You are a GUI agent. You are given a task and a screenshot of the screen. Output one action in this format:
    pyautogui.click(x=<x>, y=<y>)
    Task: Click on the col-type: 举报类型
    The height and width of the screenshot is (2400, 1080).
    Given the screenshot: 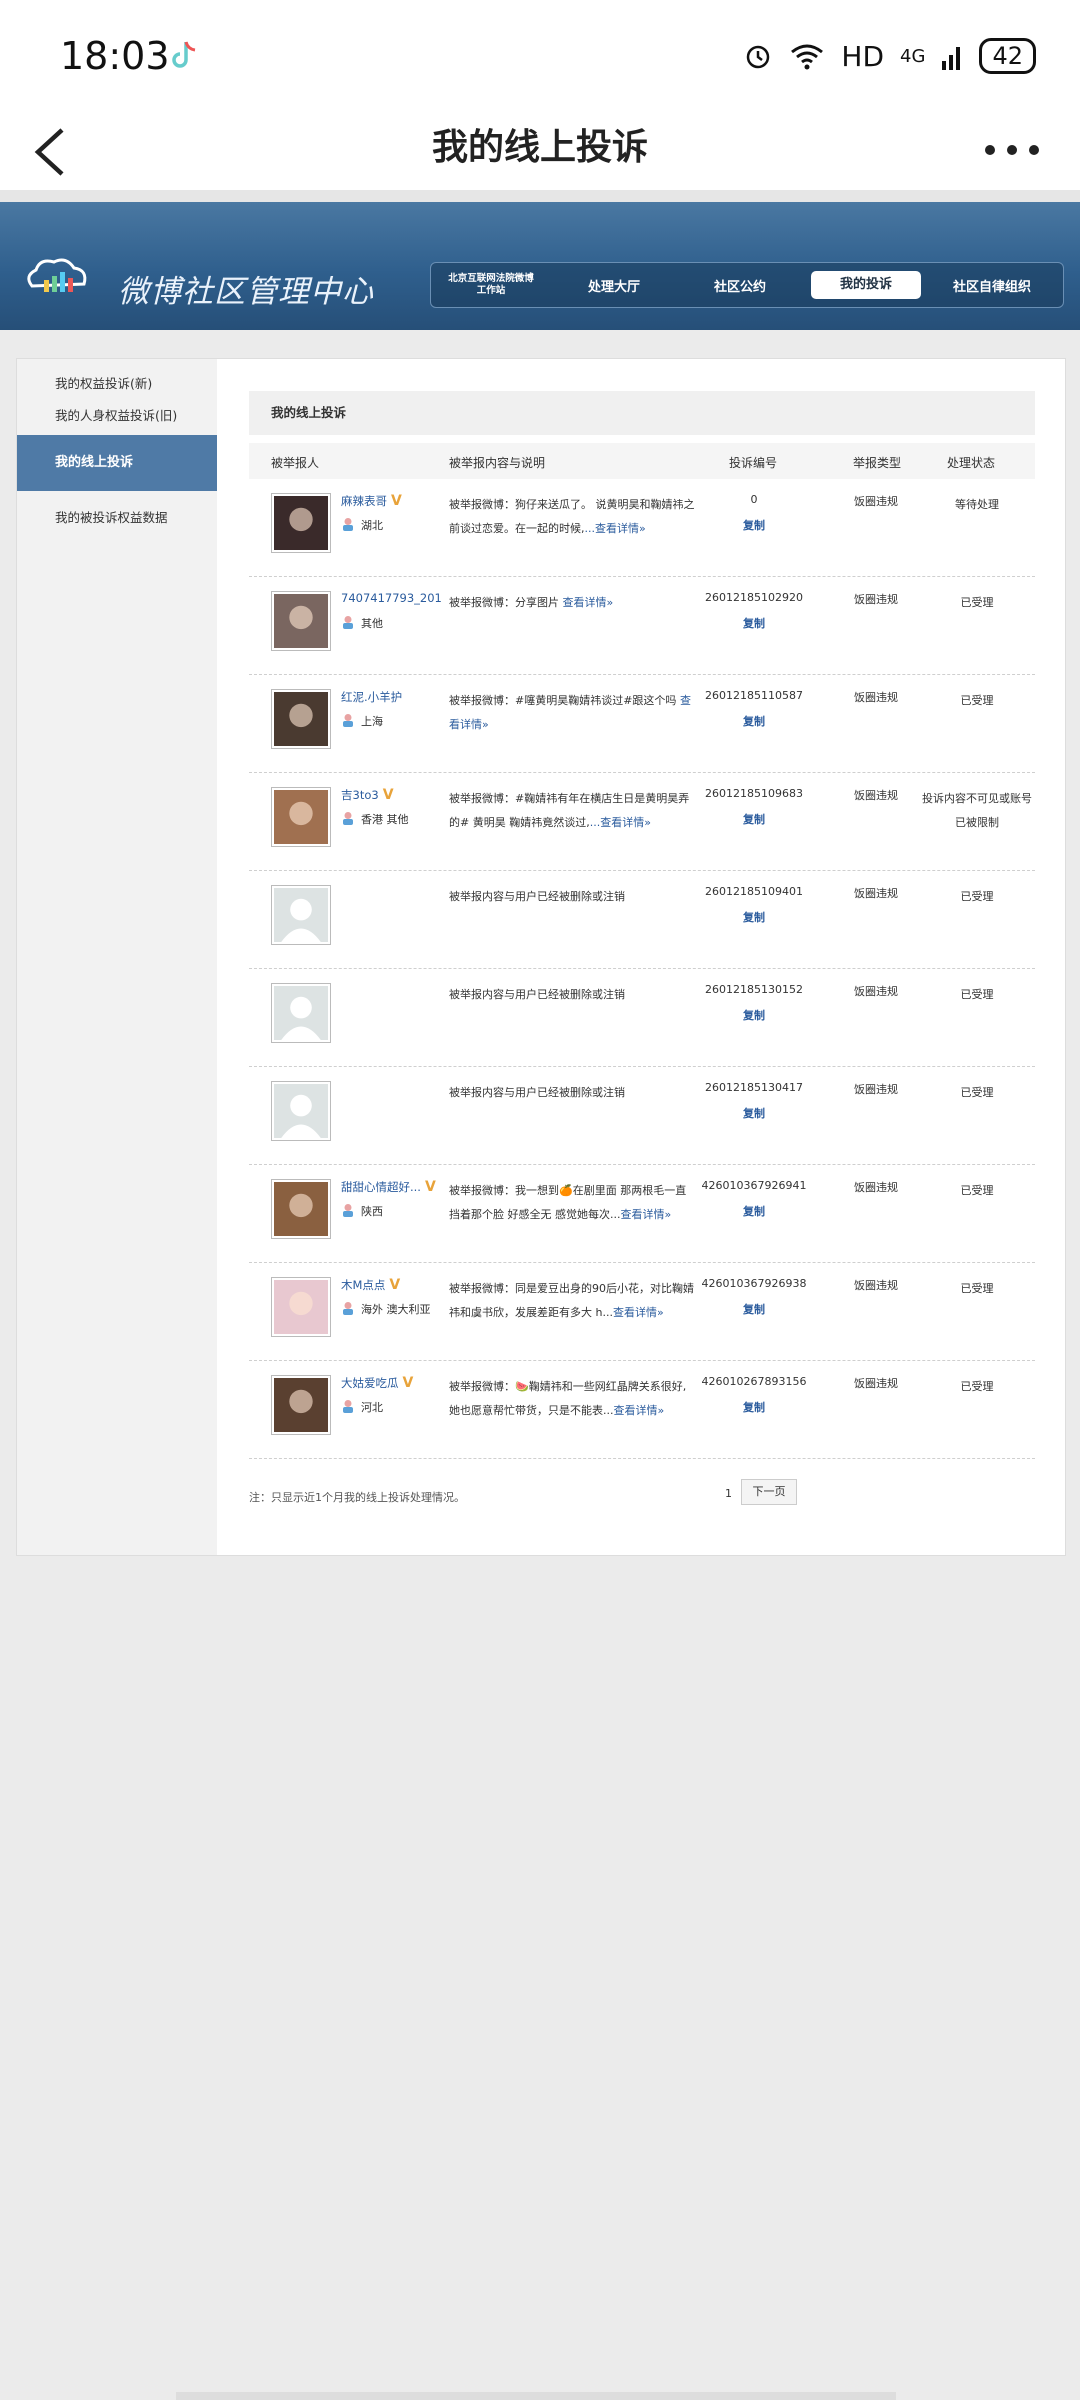 What is the action you would take?
    pyautogui.click(x=877, y=463)
    